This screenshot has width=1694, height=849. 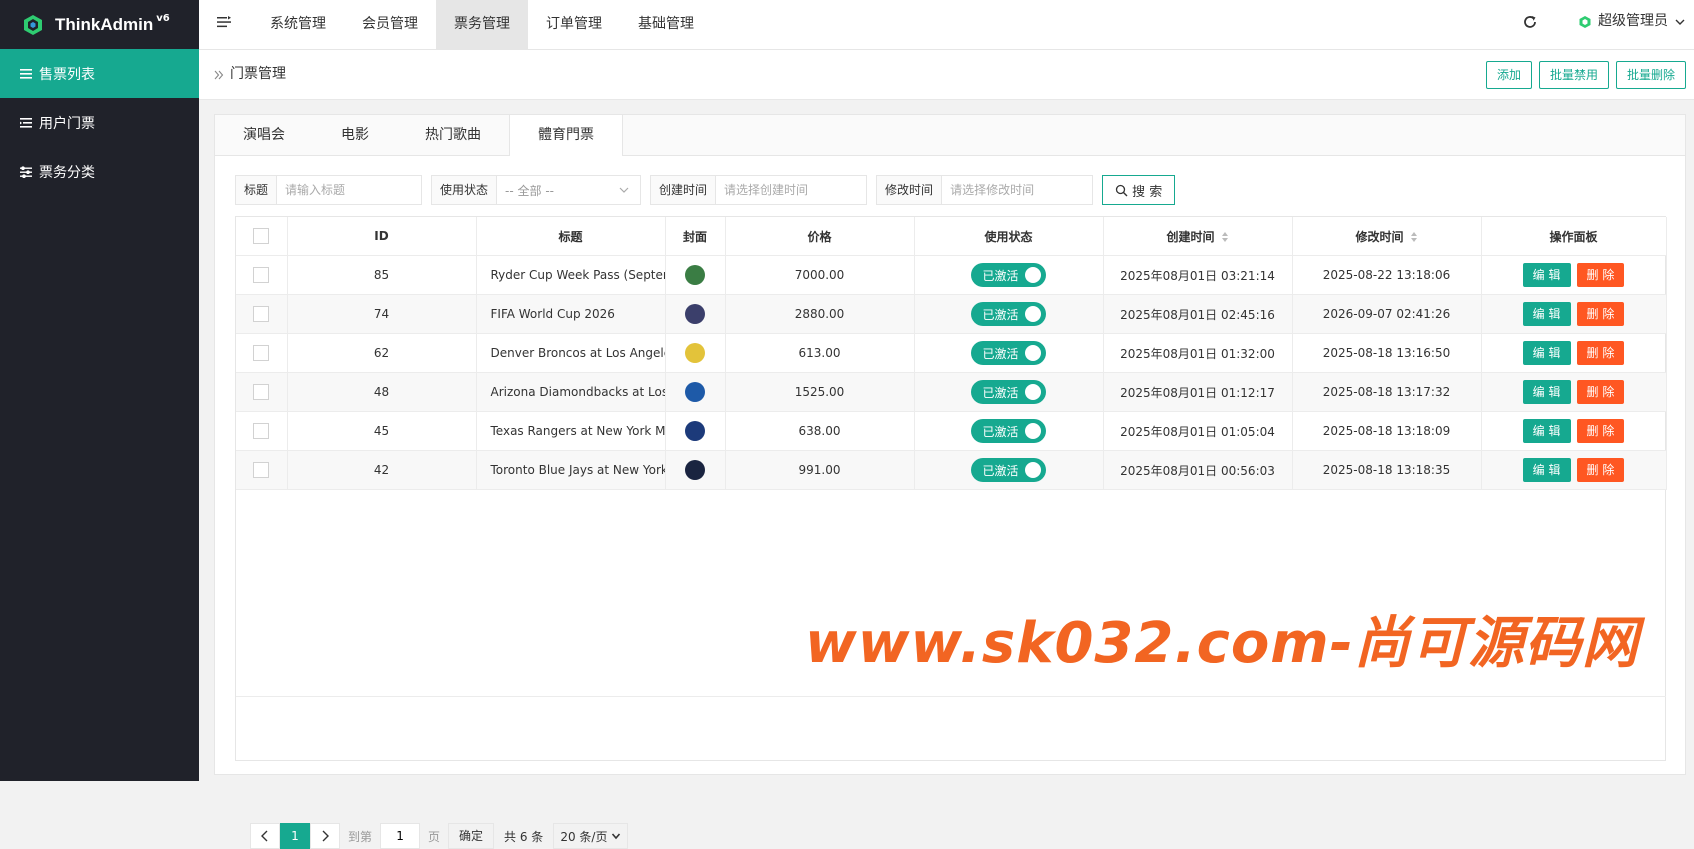 I want to click on topnav-item-basic: 基础管理, so click(x=666, y=24).